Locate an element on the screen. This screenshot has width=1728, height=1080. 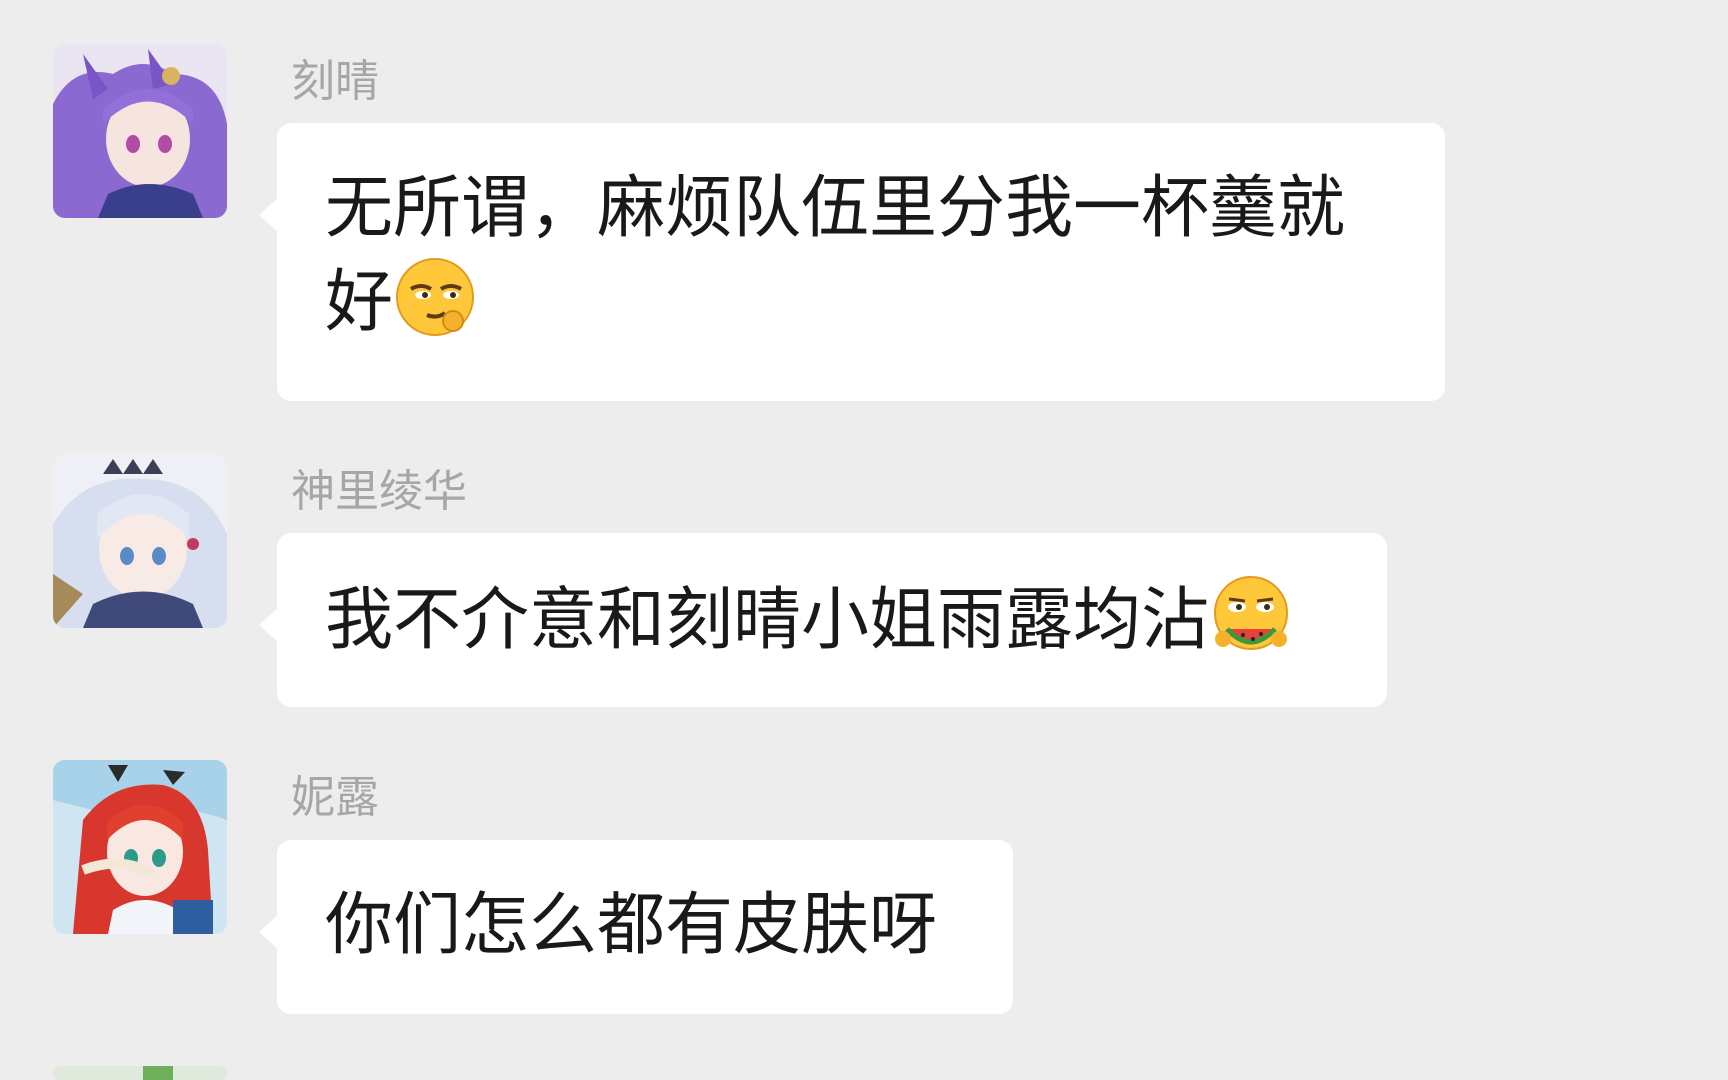
sender-name: 神里绫华 is located at coordinates (379, 491).